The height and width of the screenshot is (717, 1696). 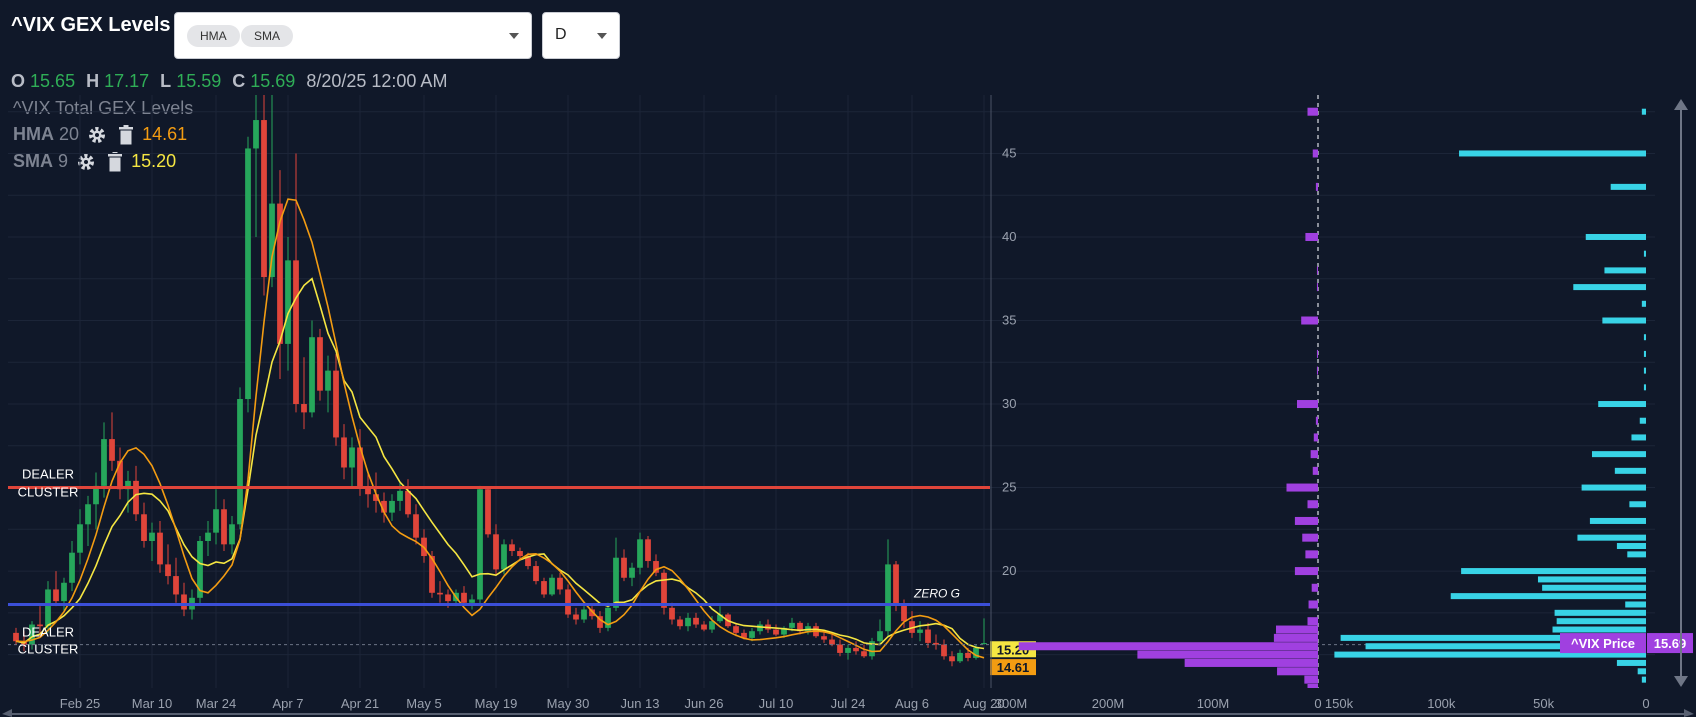 I want to click on gex-total-x-tick: 100M, so click(x=1213, y=703).